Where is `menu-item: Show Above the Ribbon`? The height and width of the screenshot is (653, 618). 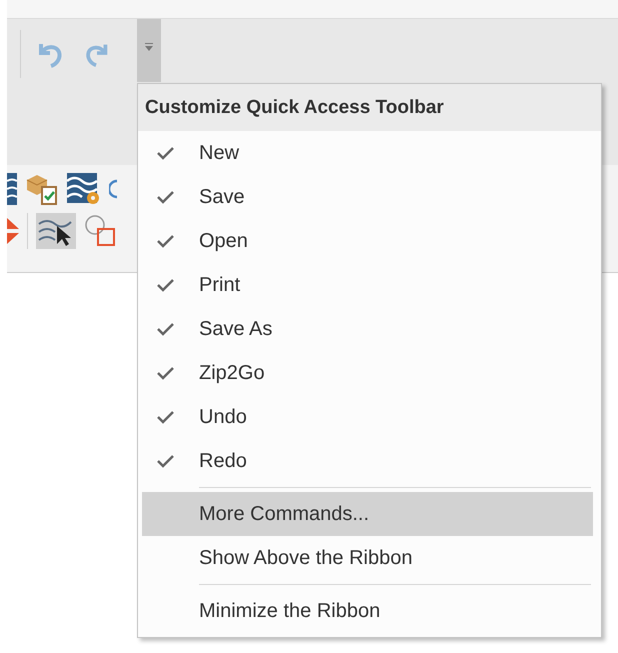
menu-item: Show Above the Ribbon is located at coordinates (367, 558).